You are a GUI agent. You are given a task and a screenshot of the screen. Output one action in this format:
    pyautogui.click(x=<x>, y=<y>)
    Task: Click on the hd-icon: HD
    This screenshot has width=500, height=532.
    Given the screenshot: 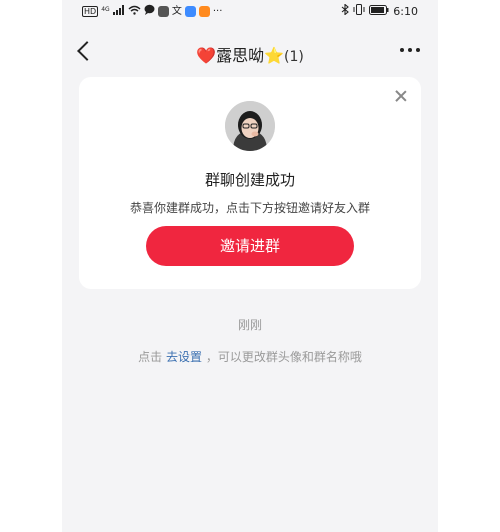 What is the action you would take?
    pyautogui.click(x=90, y=12)
    